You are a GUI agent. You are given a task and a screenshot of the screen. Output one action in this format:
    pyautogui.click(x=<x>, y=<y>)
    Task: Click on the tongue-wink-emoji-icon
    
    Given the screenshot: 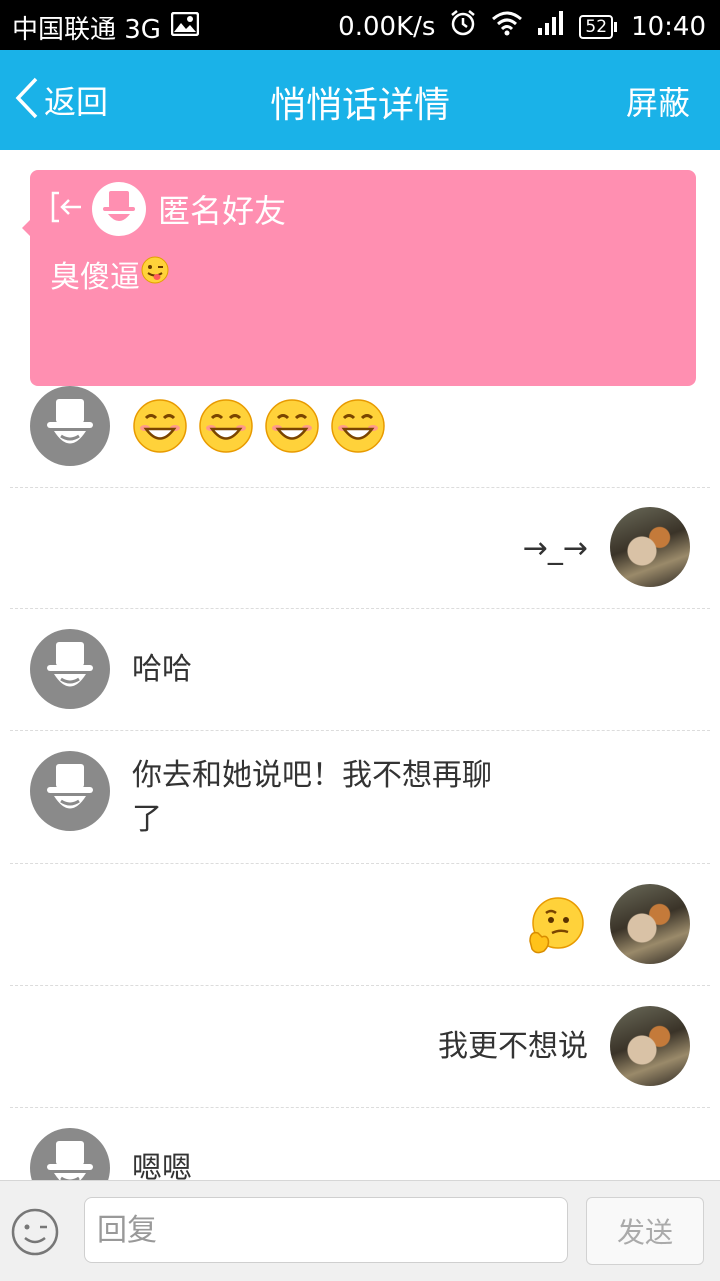 What is the action you would take?
    pyautogui.click(x=155, y=274)
    